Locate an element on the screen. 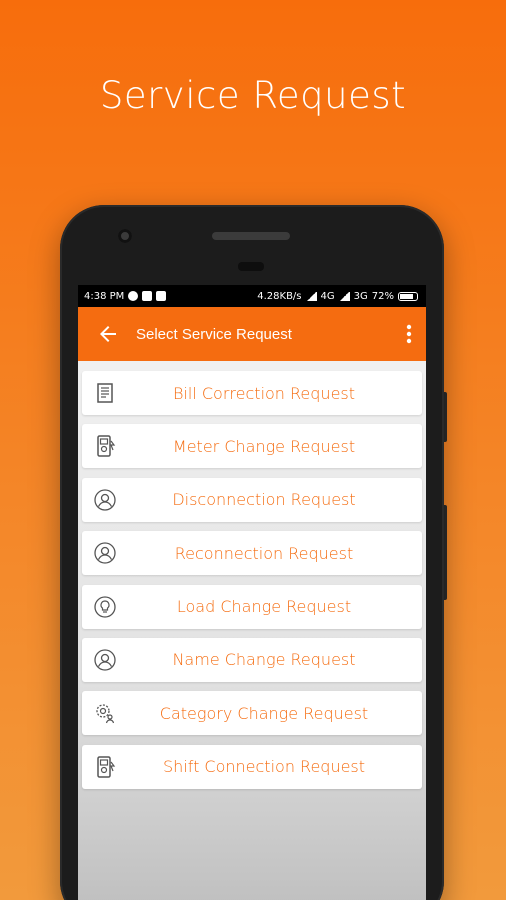  request-label: Category Change Request is located at coordinates (264, 713).